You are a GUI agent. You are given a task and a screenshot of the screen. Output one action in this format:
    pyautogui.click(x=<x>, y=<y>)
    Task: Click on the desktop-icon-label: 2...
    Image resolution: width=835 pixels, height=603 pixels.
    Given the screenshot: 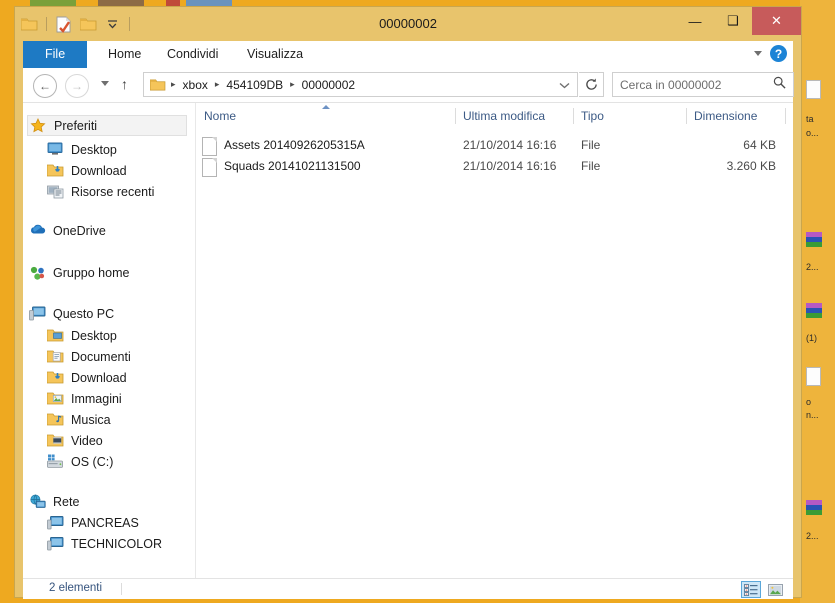 What is the action you would take?
    pyautogui.click(x=812, y=536)
    